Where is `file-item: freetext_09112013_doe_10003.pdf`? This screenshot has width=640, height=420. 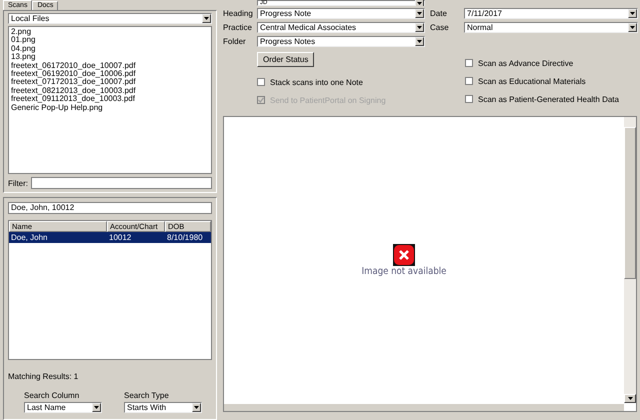
file-item: freetext_09112013_doe_10003.pdf is located at coordinates (110, 99).